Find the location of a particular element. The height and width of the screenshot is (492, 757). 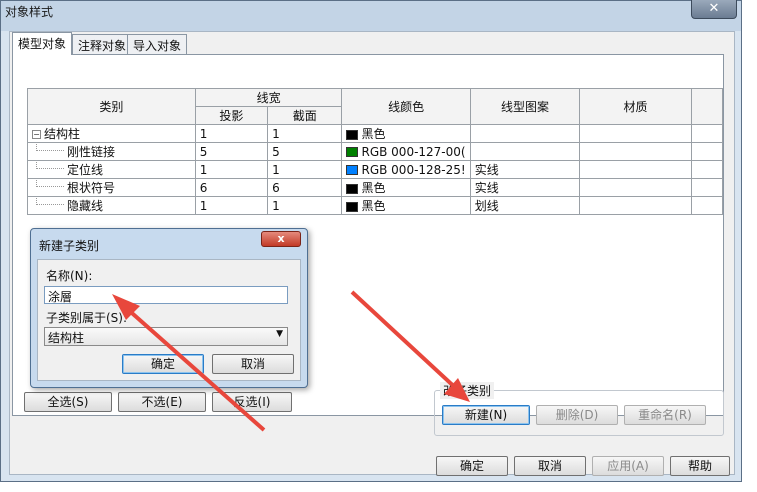

ok-button: 确定 is located at coordinates (472, 466).